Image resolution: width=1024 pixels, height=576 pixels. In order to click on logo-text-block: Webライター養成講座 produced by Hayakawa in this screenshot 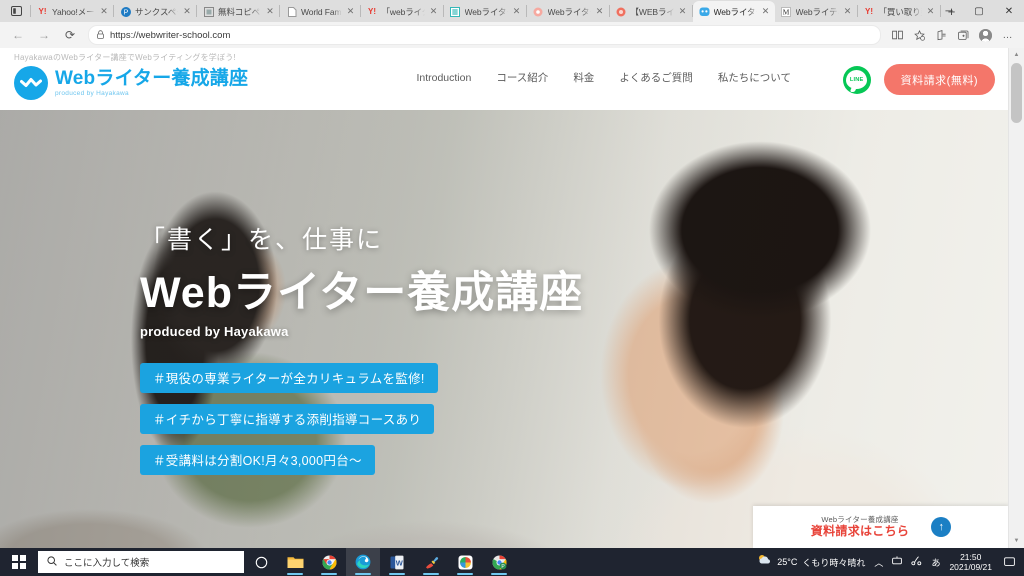, I will do `click(151, 83)`.